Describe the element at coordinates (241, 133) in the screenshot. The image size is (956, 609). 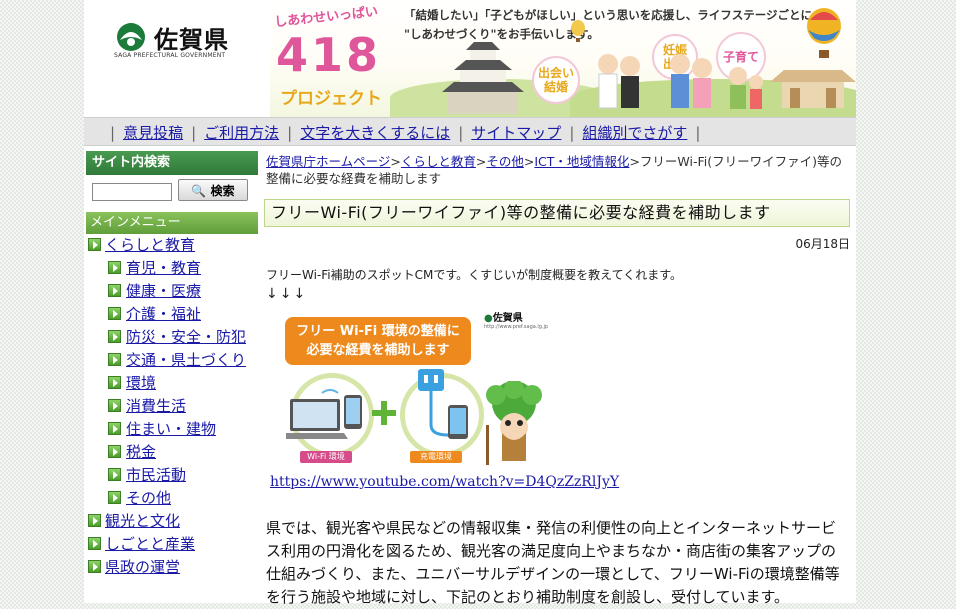
I see `nav-usage-link: ご利用方法` at that location.